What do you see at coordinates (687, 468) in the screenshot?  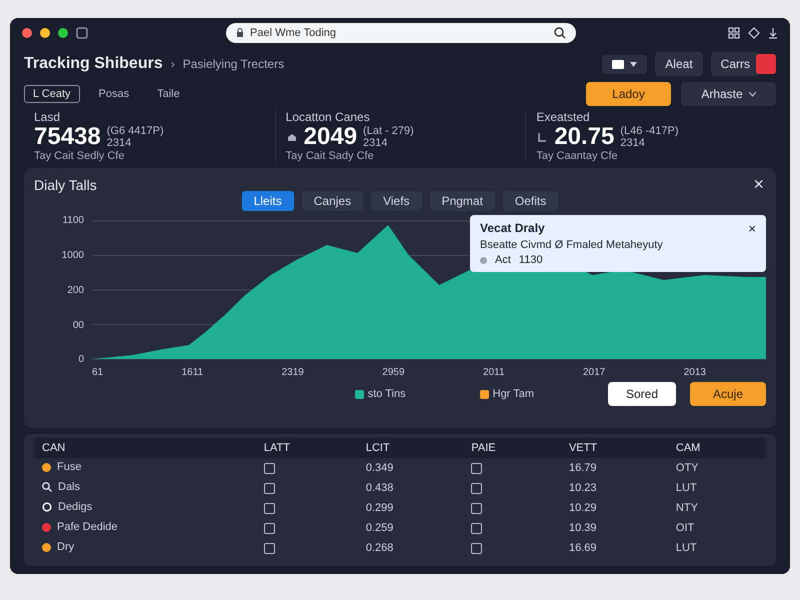 I see `table-cell: OTY` at bounding box center [687, 468].